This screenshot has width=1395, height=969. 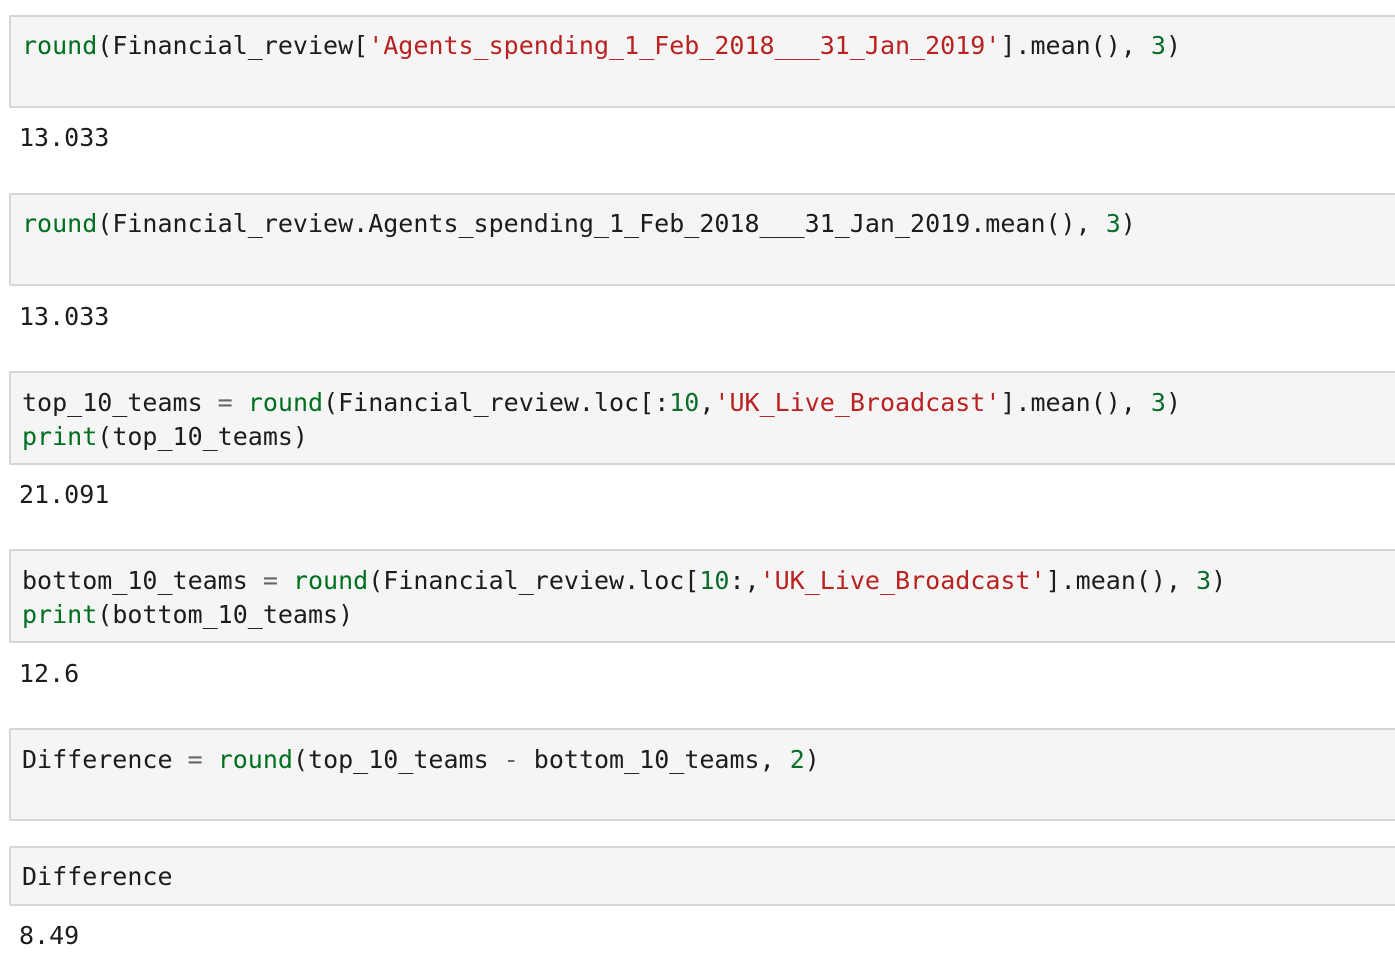 What do you see at coordinates (707, 402) in the screenshot?
I see `code-token: ,` at bounding box center [707, 402].